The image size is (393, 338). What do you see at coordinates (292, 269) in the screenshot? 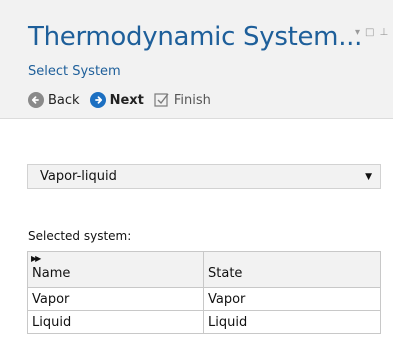
I see `column-header-state: State` at bounding box center [292, 269].